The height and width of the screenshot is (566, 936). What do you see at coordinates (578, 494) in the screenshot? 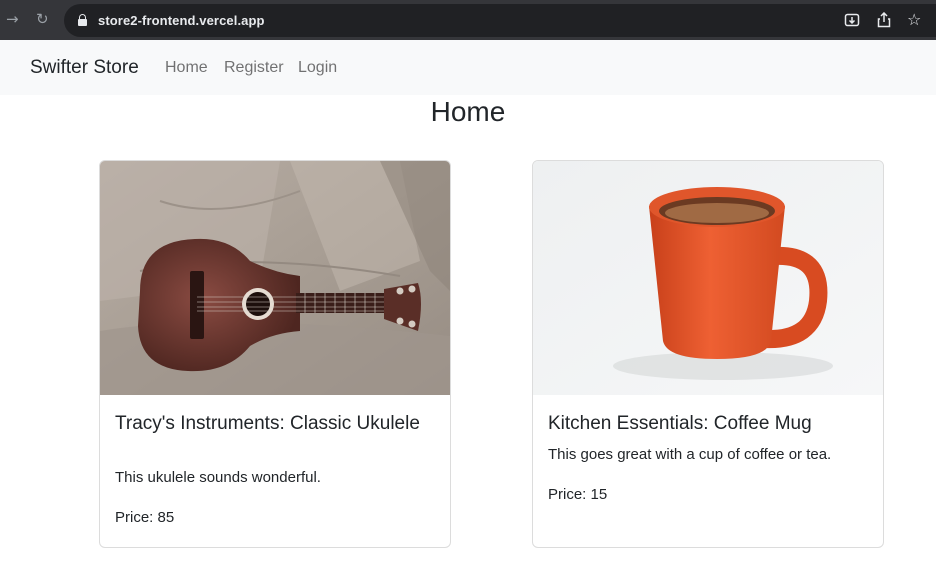
I see `product-price: Price: 15` at bounding box center [578, 494].